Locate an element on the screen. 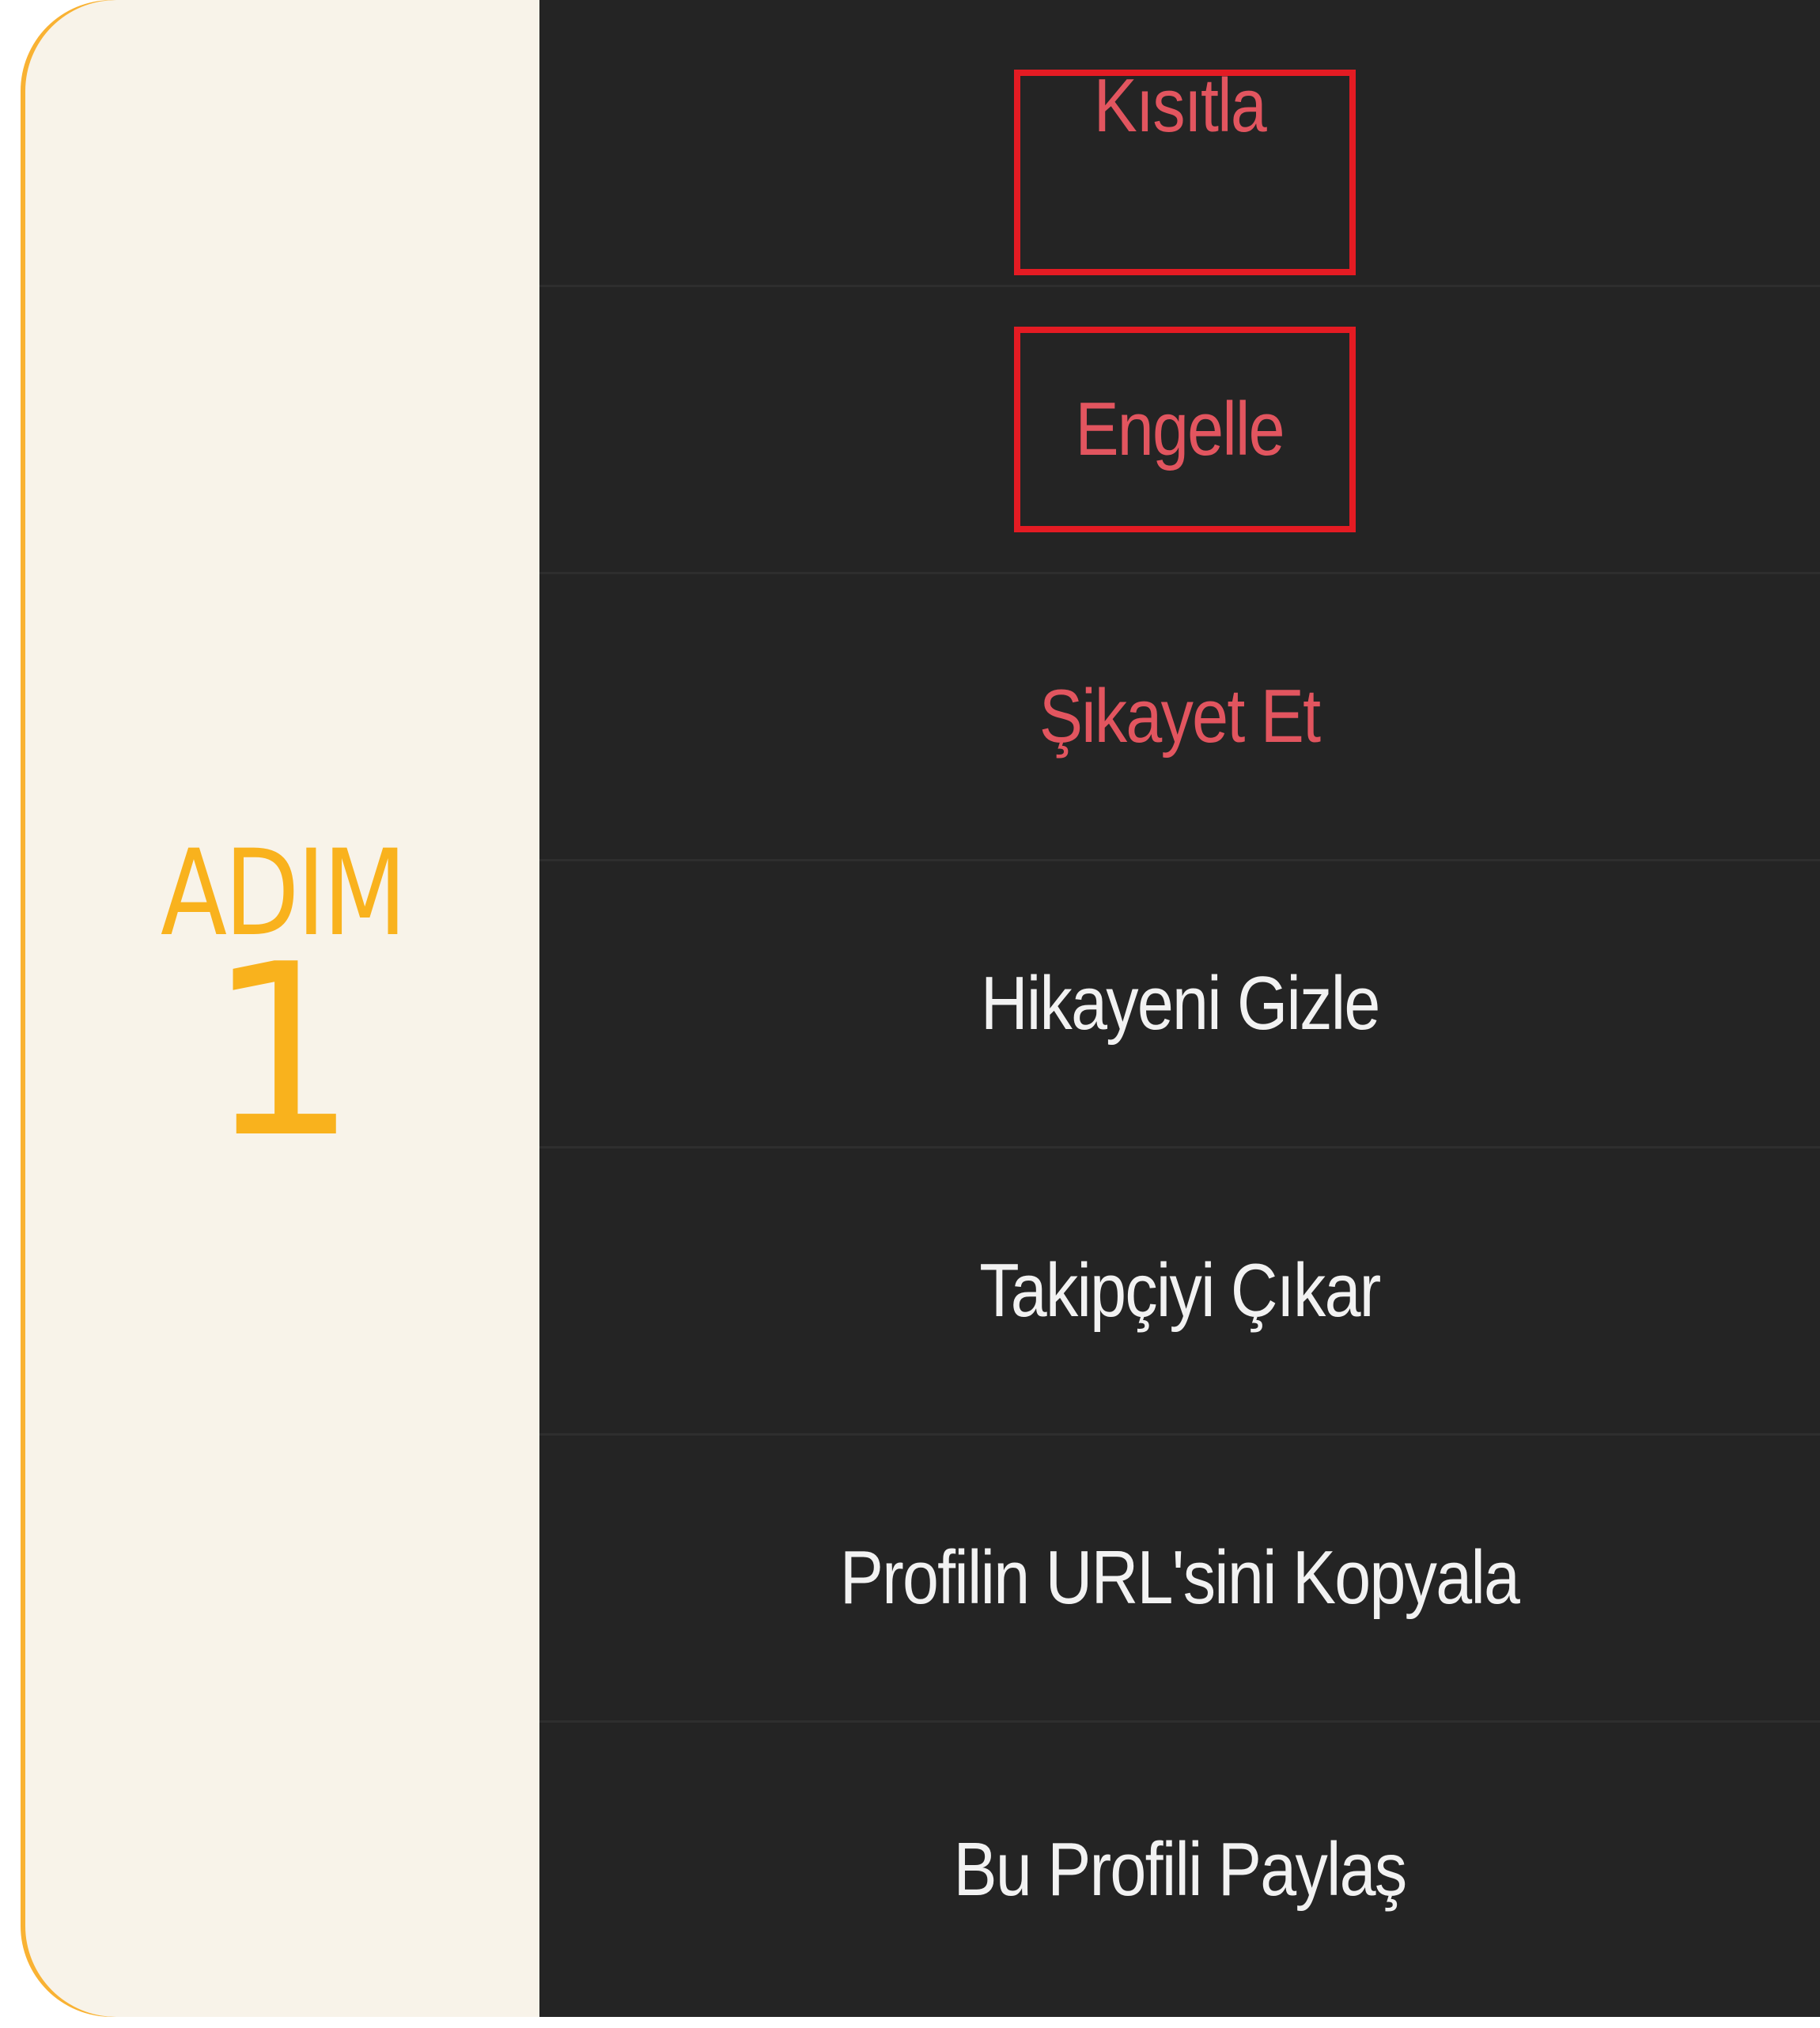 The height and width of the screenshot is (2028, 1820). copy-profile-url-button: Profilin URL'sini Kopyala is located at coordinates (1179, 1579).